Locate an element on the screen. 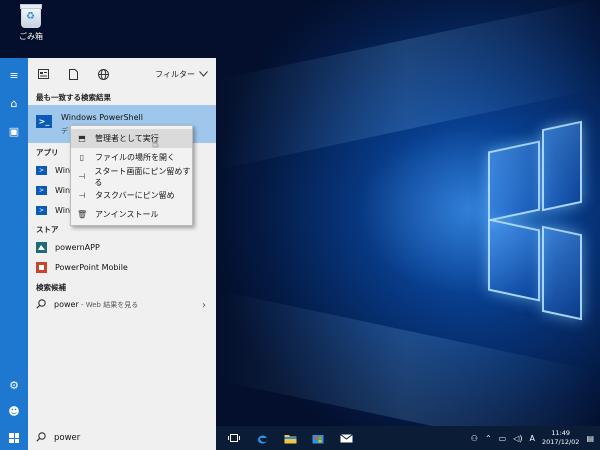 The width and height of the screenshot is (600, 450). volume-icon: ◁) is located at coordinates (517, 438).